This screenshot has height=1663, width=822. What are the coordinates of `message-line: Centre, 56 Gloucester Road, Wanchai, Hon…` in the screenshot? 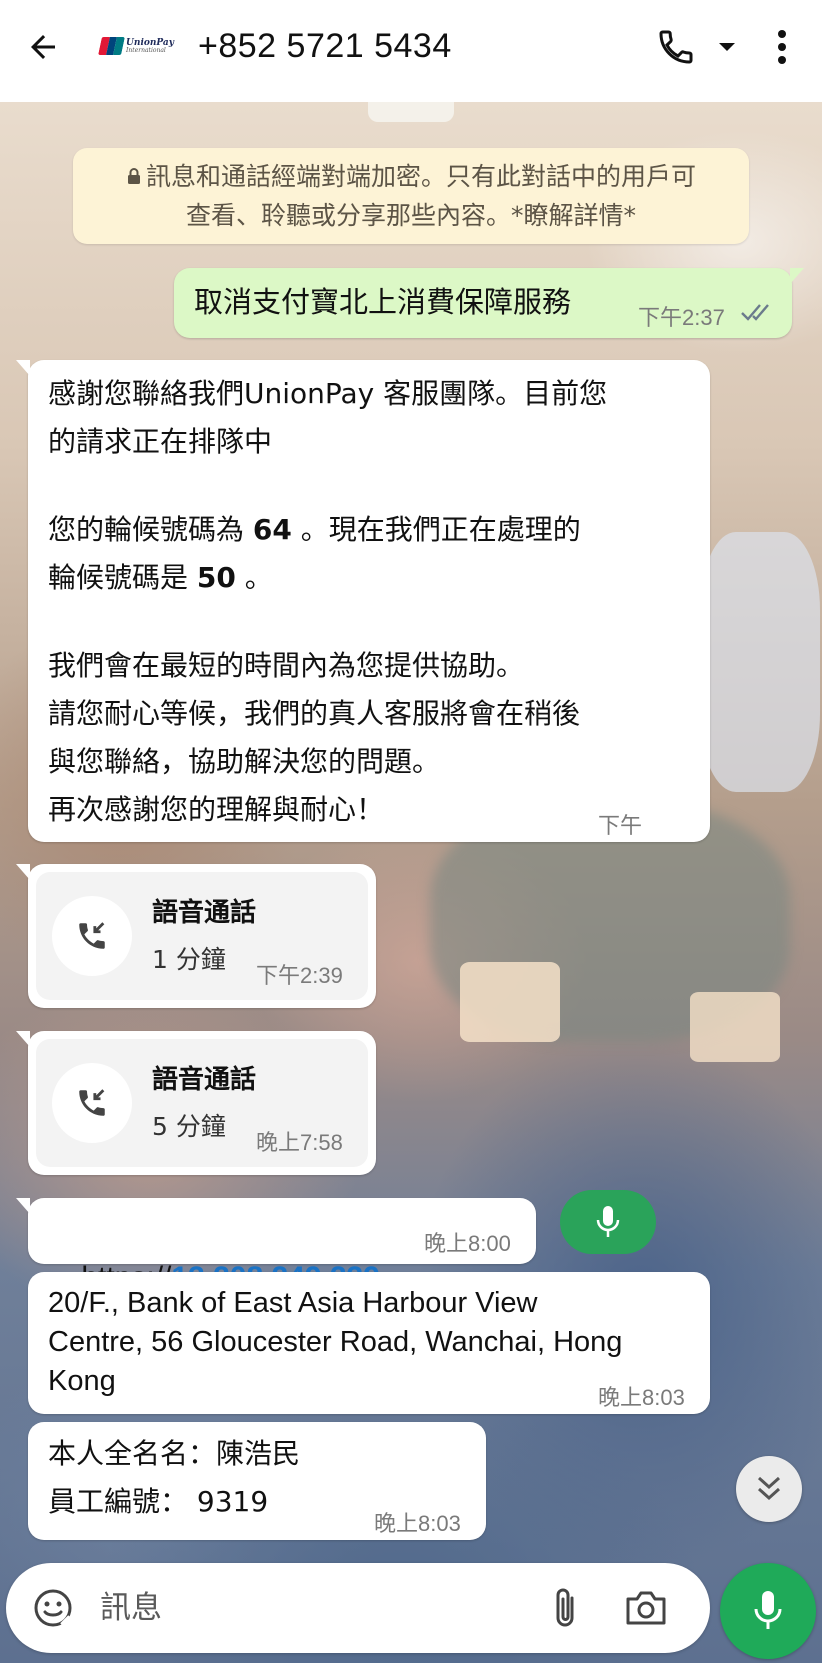 It's located at (335, 1342).